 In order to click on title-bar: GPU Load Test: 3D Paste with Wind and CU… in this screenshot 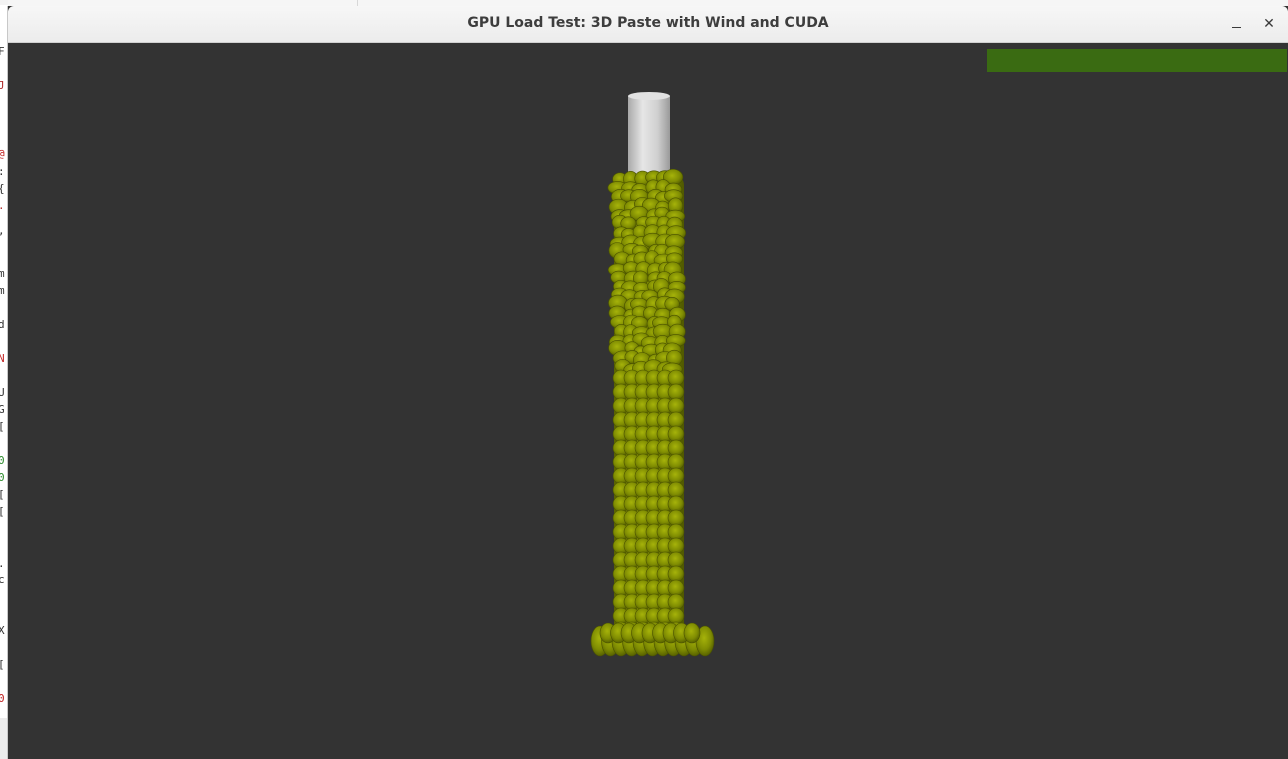, I will do `click(648, 24)`.